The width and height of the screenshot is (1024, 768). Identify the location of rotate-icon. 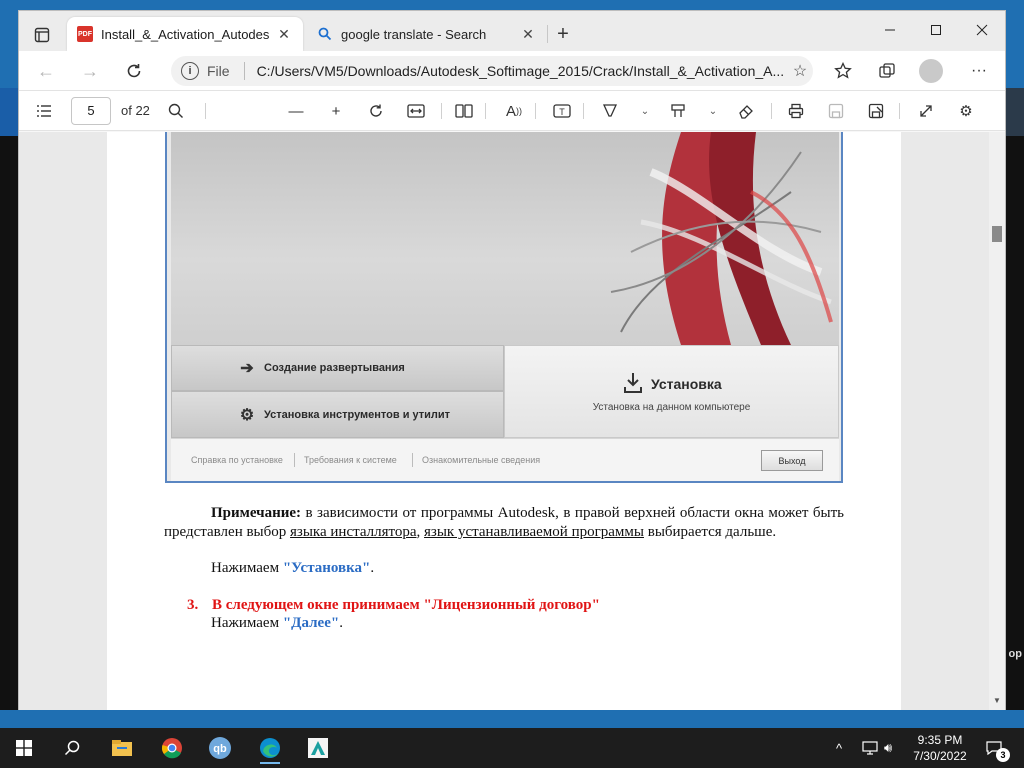
(376, 111).